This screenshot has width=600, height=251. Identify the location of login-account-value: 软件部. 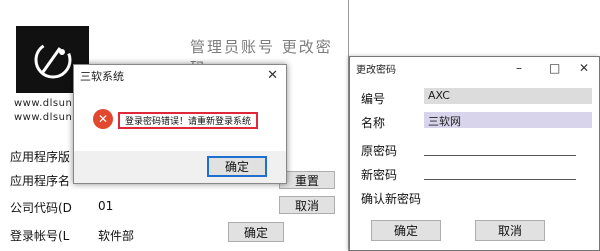
(116, 235).